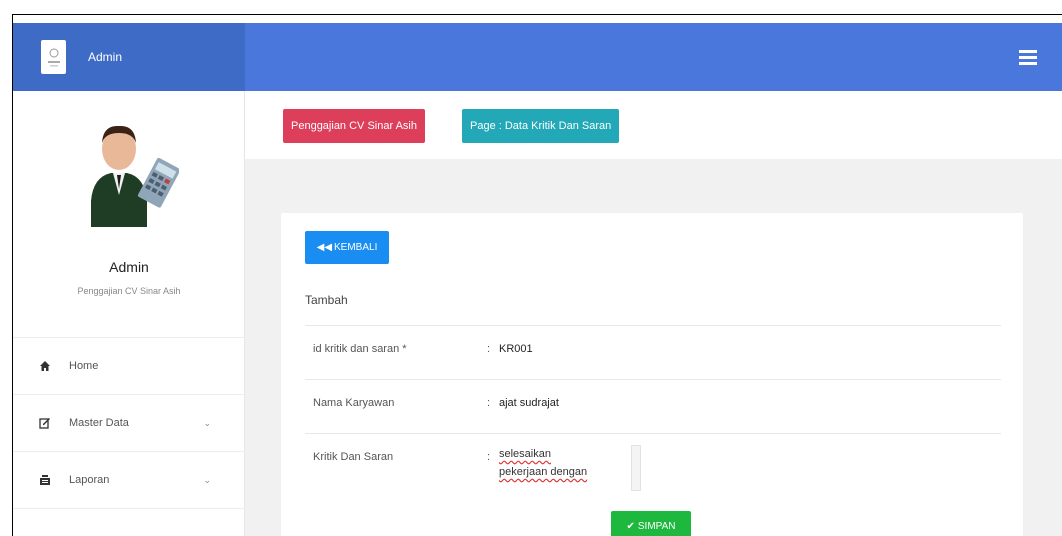 Image resolution: width=1062 pixels, height=536 pixels. I want to click on name-label: Nama Karyawan, so click(354, 403).